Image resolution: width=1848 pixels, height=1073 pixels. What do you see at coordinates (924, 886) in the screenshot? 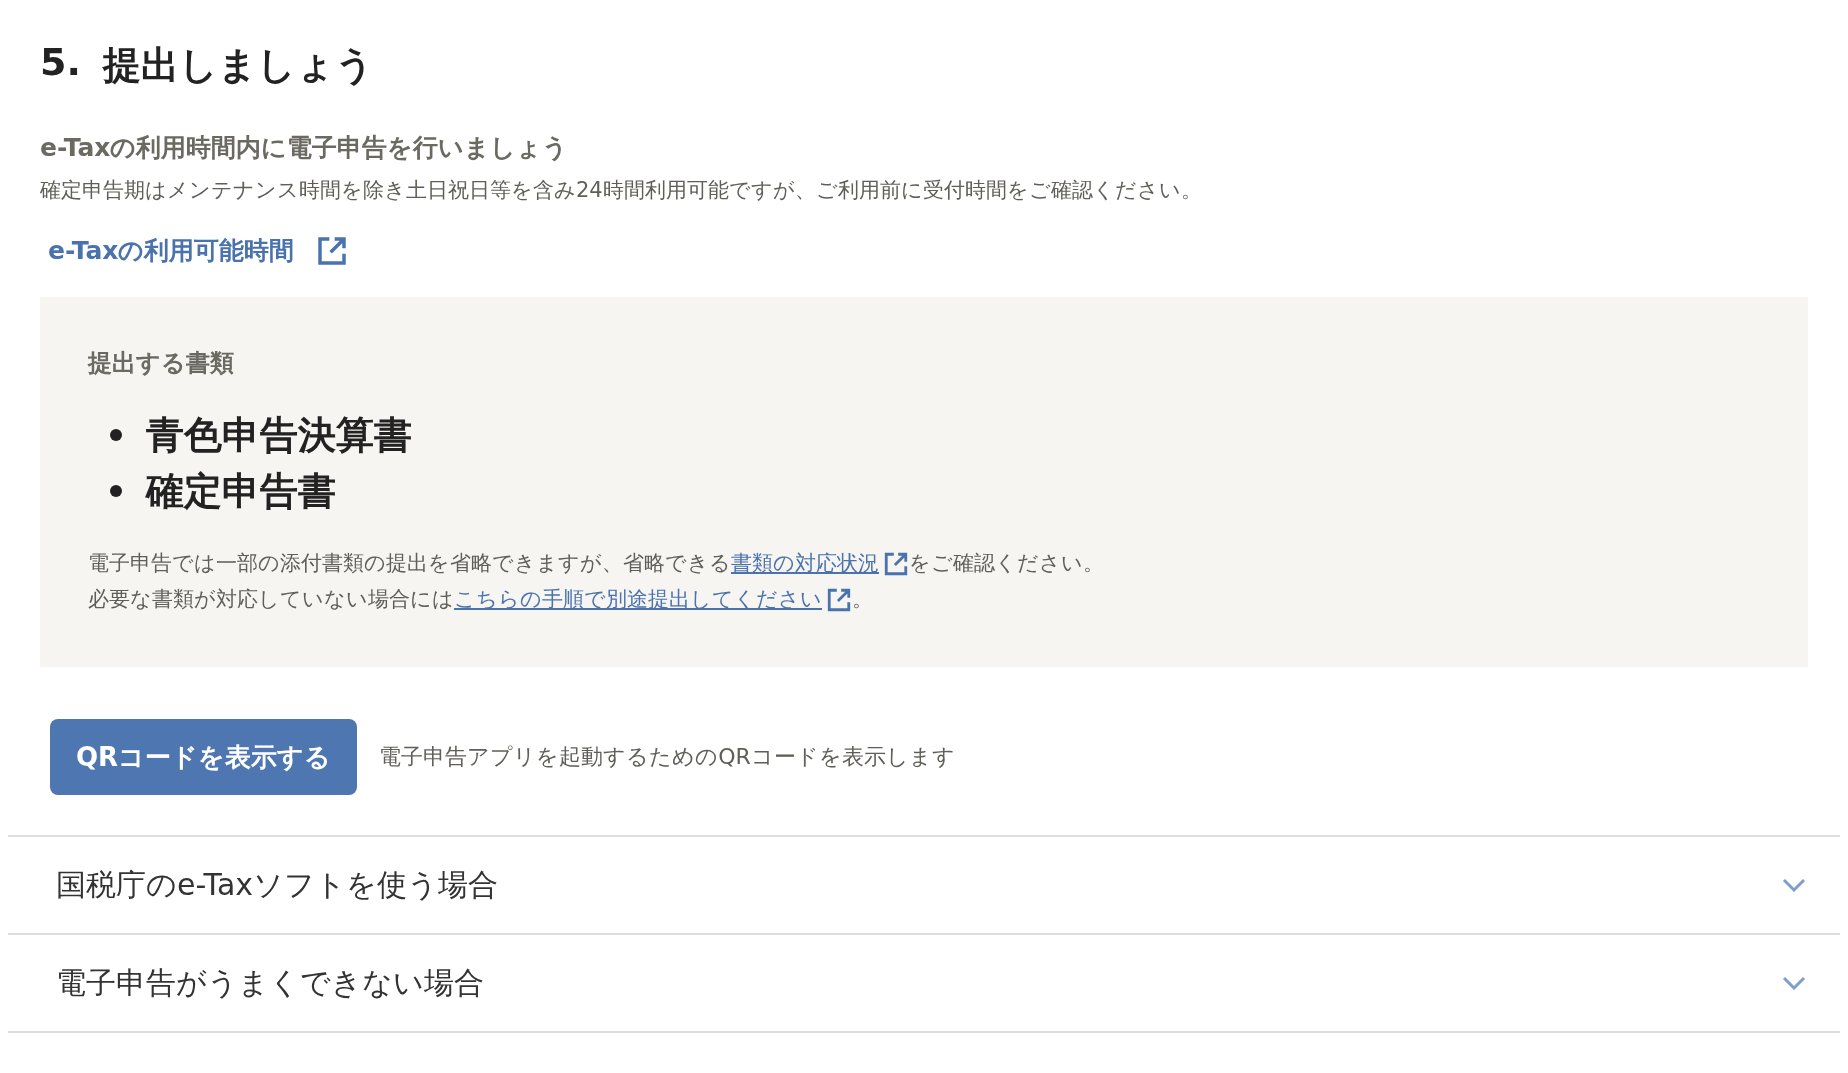
I see `accordion-header: 国税庁のe-Taxソフトを使う場合` at bounding box center [924, 886].